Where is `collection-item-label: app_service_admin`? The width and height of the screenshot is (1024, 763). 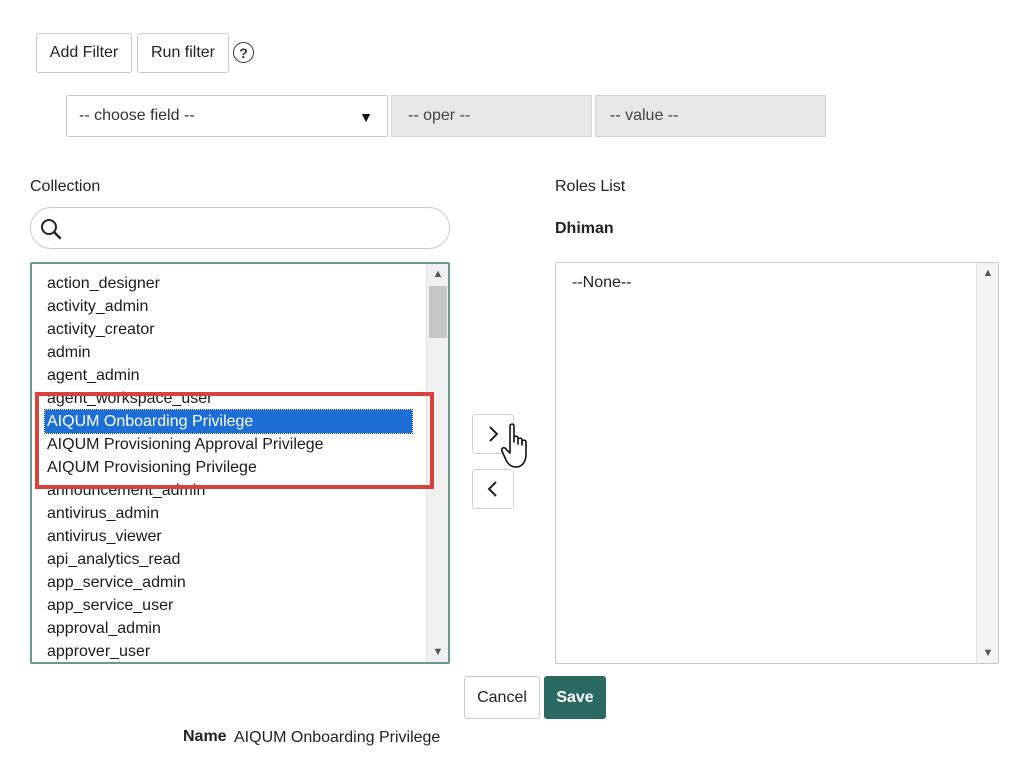 collection-item-label: app_service_admin is located at coordinates (116, 582).